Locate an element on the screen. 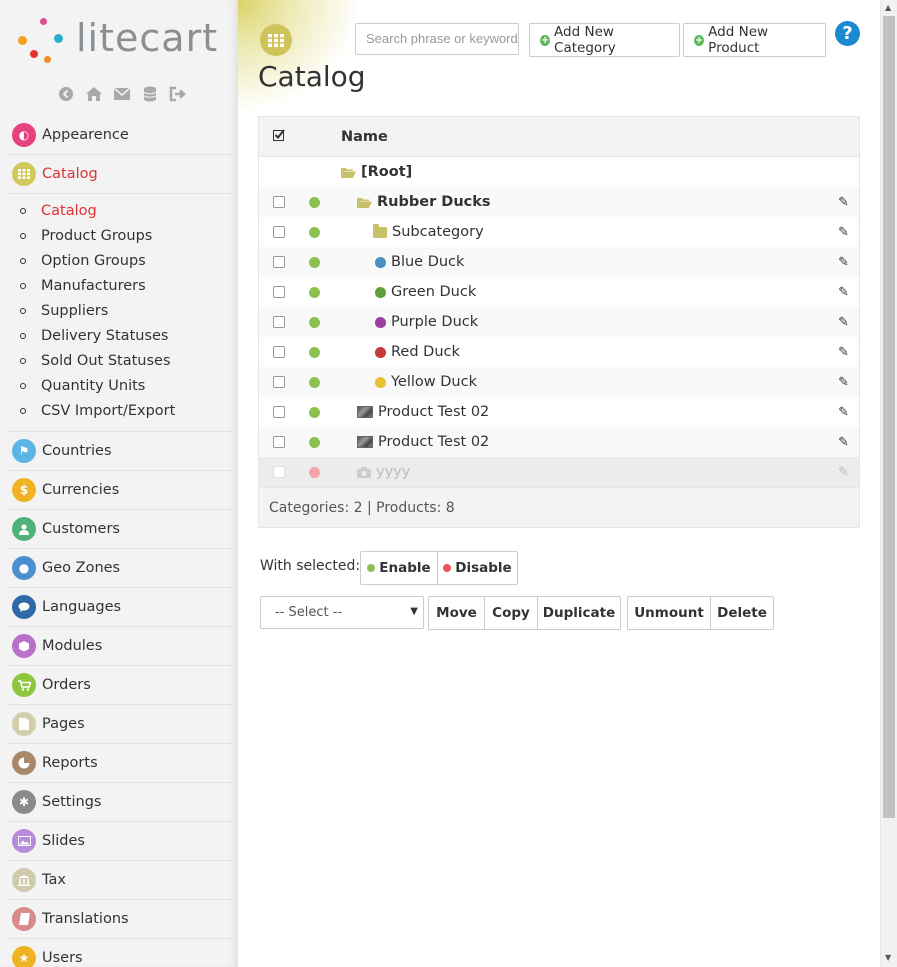 Image resolution: width=897 pixels, height=967 pixels. vertical-scrollbar: ▲ ▼ is located at coordinates (888, 483).